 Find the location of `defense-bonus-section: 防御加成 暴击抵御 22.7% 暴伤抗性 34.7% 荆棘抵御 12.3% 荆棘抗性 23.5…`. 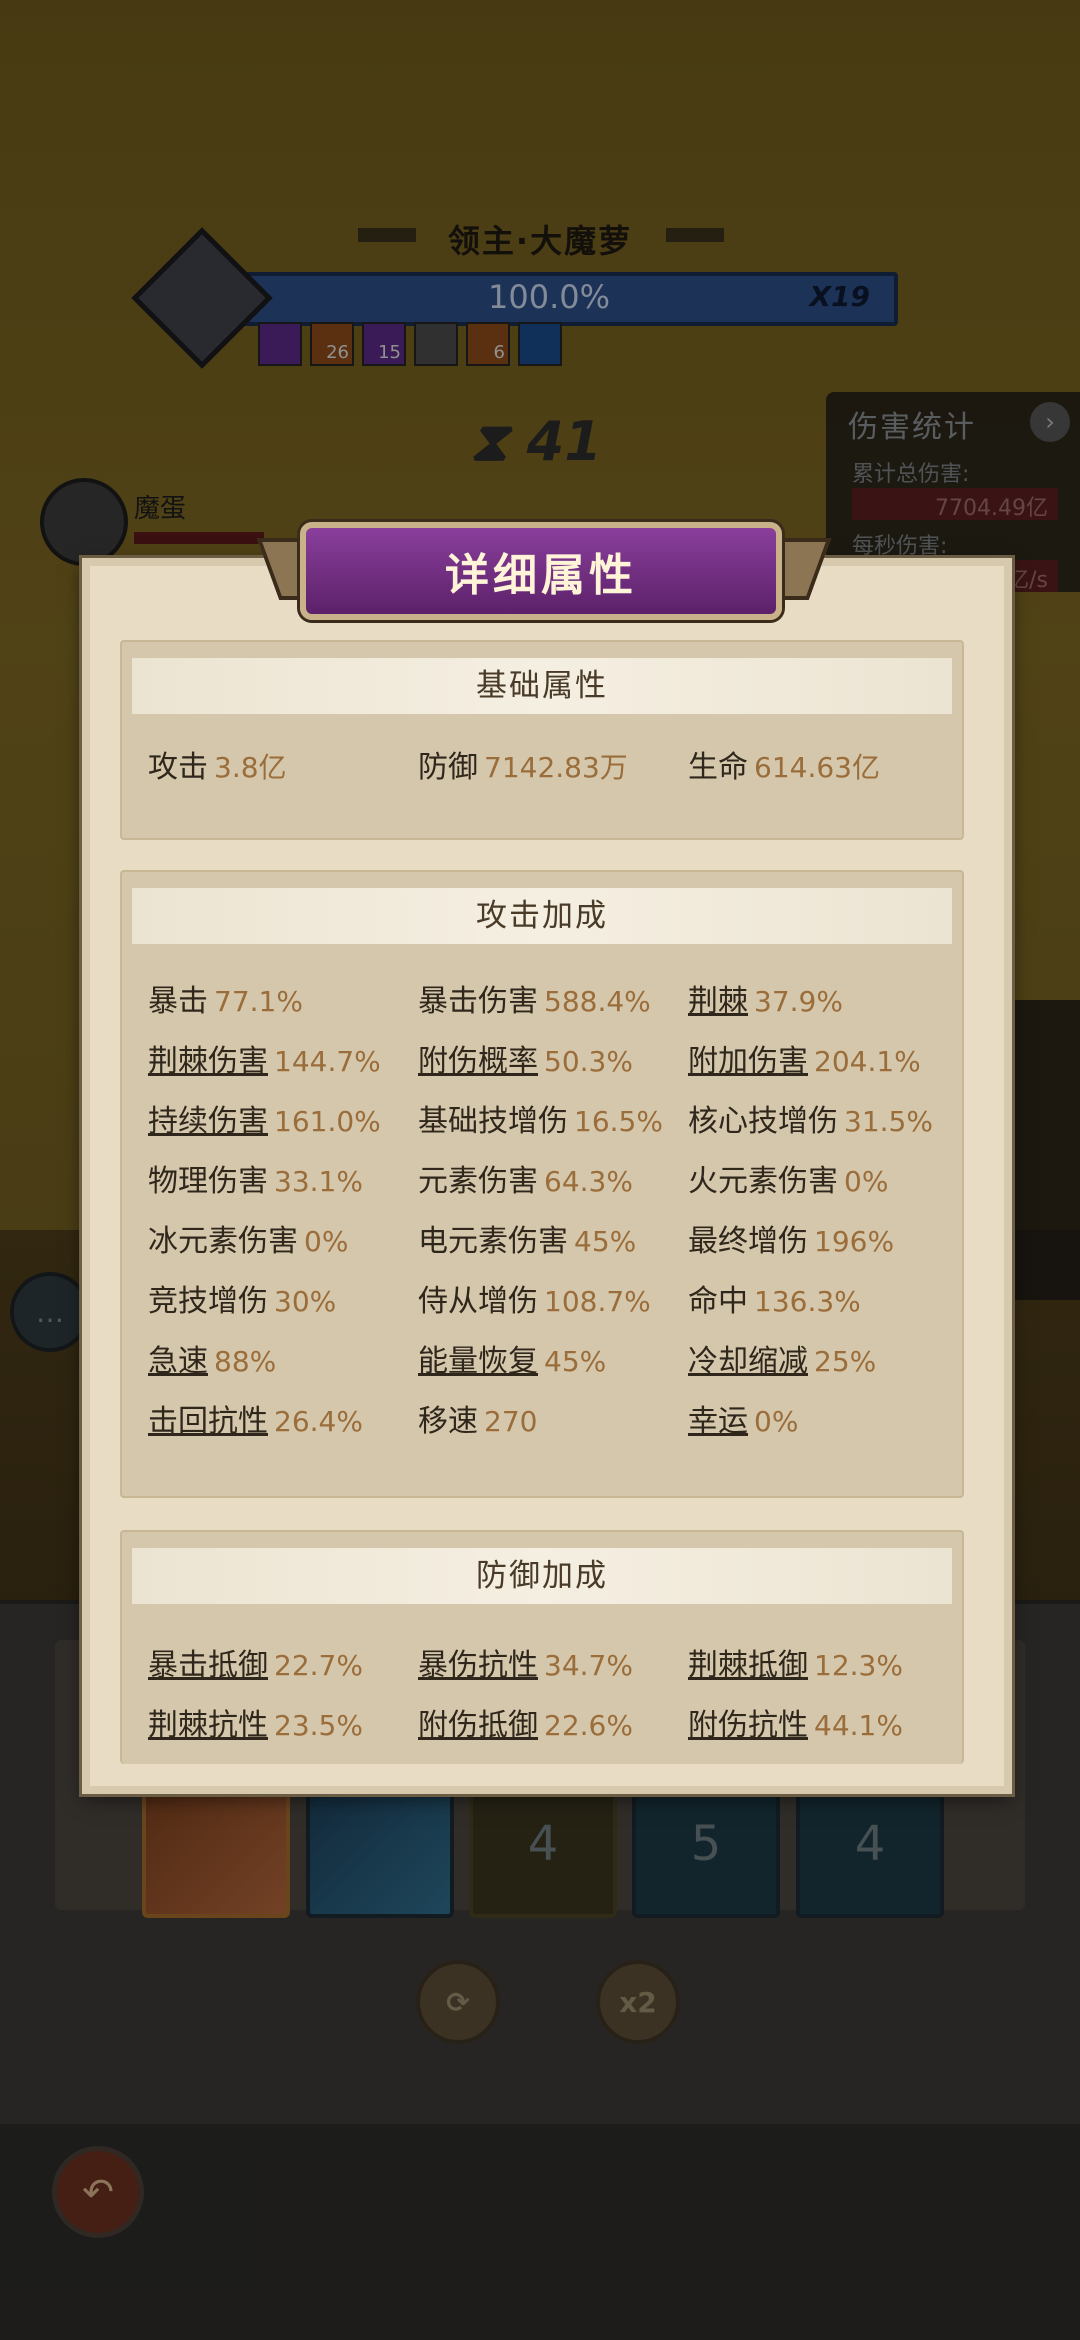

defense-bonus-section: 防御加成 暴击抵御 22.7% 暴伤抗性 34.7% 荆棘抵御 12.3% 荆棘抗性 23.5… is located at coordinates (542, 1647).